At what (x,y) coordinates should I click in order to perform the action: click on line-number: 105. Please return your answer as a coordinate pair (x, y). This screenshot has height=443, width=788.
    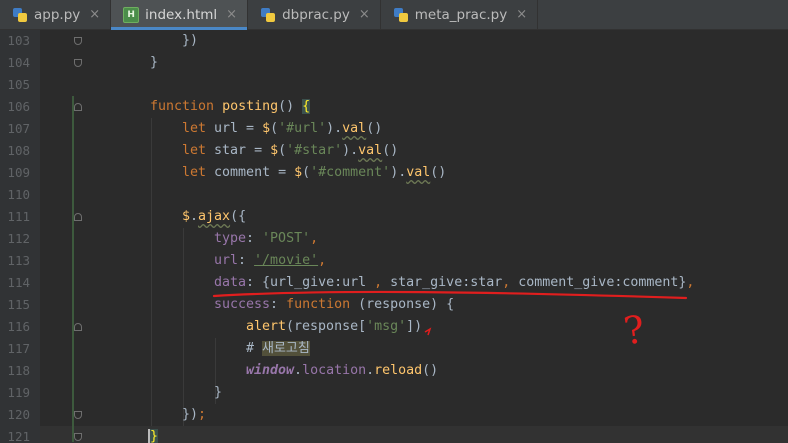
    Looking at the image, I should click on (18, 84).